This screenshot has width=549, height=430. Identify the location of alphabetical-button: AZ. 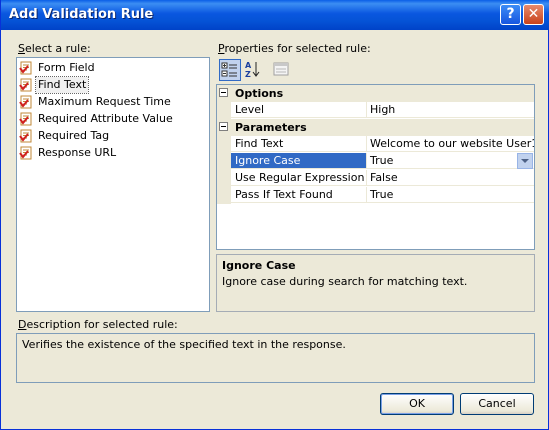
(253, 70).